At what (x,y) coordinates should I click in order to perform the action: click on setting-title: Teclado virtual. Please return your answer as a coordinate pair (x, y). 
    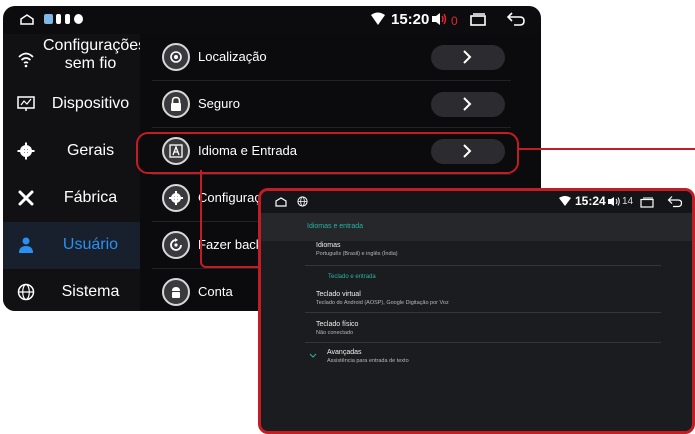
    Looking at the image, I should click on (338, 294).